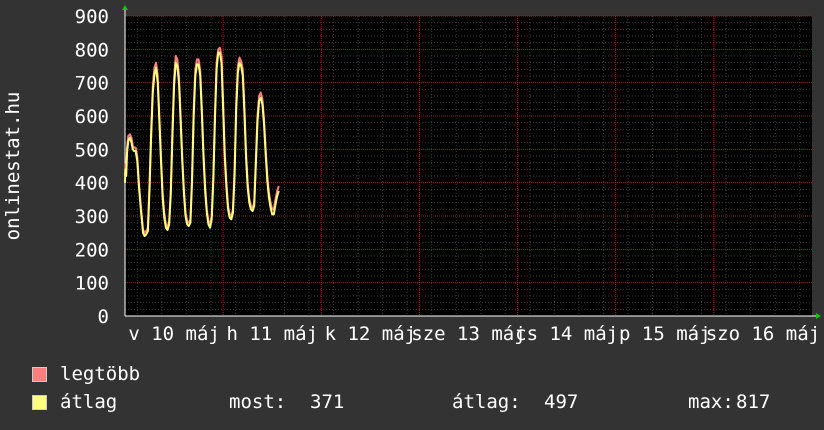 The width and height of the screenshot is (824, 430). What do you see at coordinates (92, 117) in the screenshot?
I see `y-tick-label: 600` at bounding box center [92, 117].